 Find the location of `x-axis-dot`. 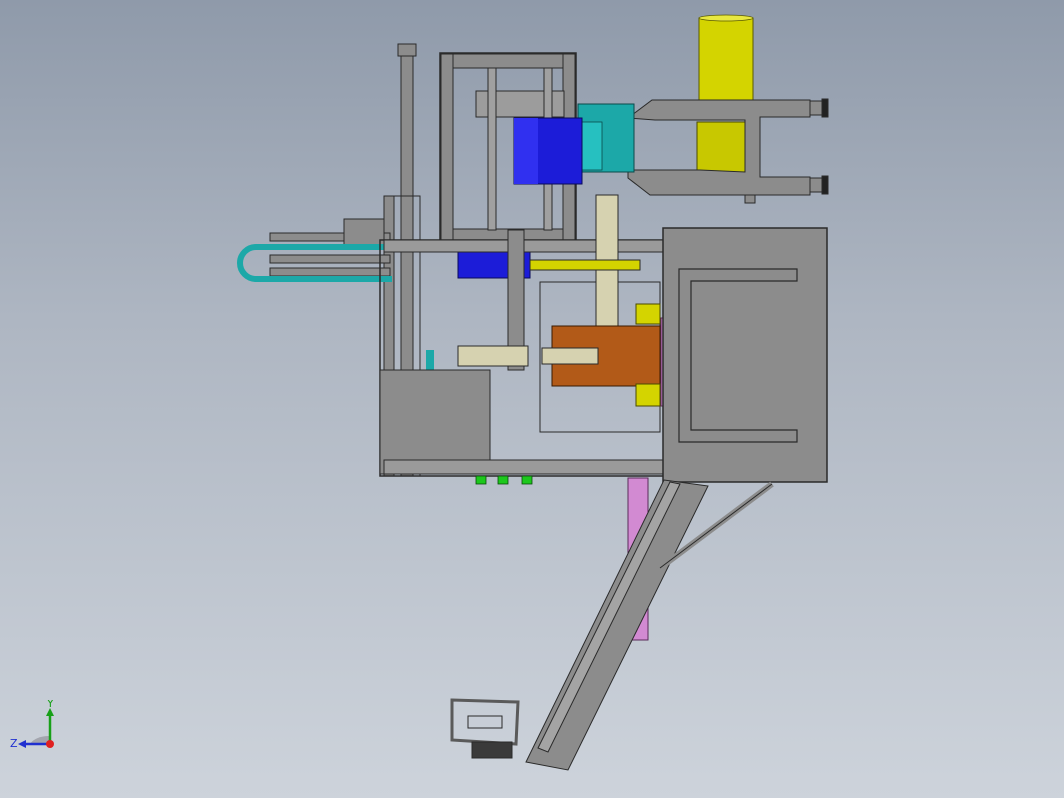

x-axis-dot is located at coordinates (50, 744).